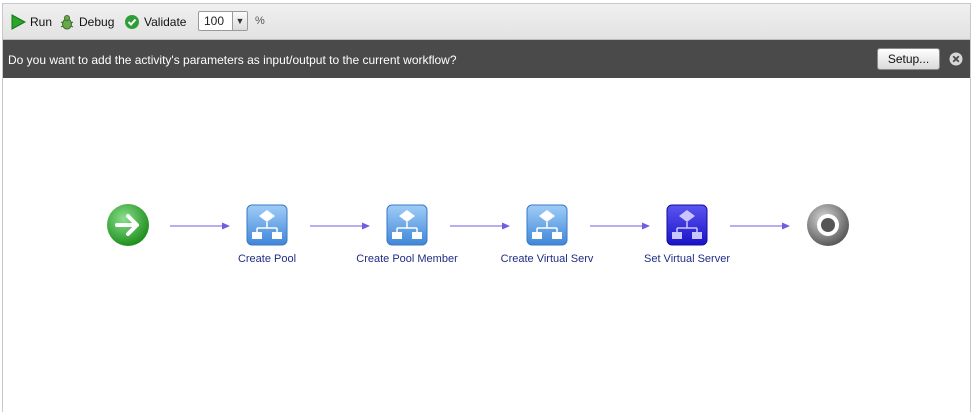  I want to click on play-icon, so click(18, 22).